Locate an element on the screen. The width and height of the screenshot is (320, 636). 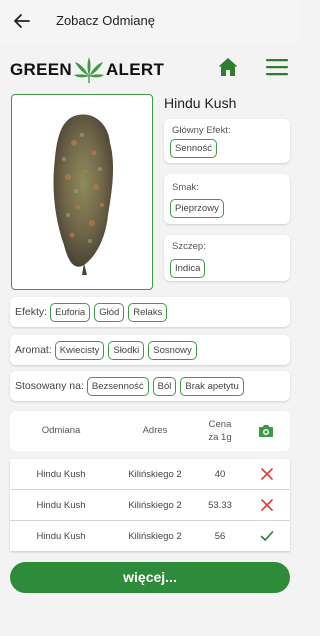
table-row: Hindu Kush Kilińskiego 2 53.33 is located at coordinates (150, 505).